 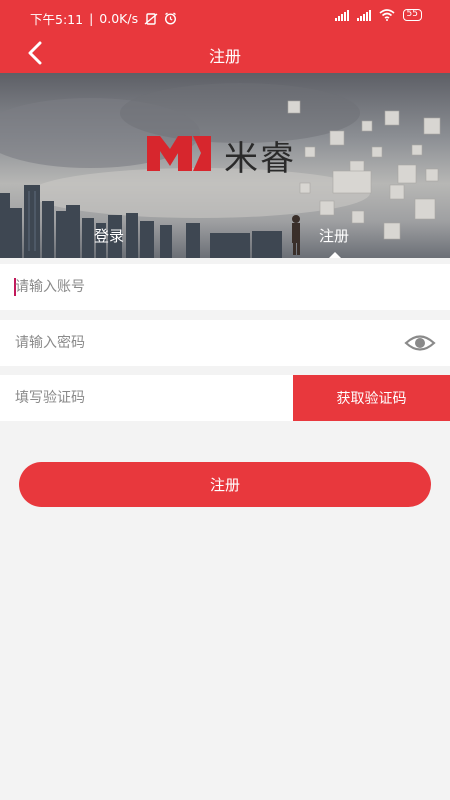 I want to click on logo-text: 米睿, so click(x=260, y=159).